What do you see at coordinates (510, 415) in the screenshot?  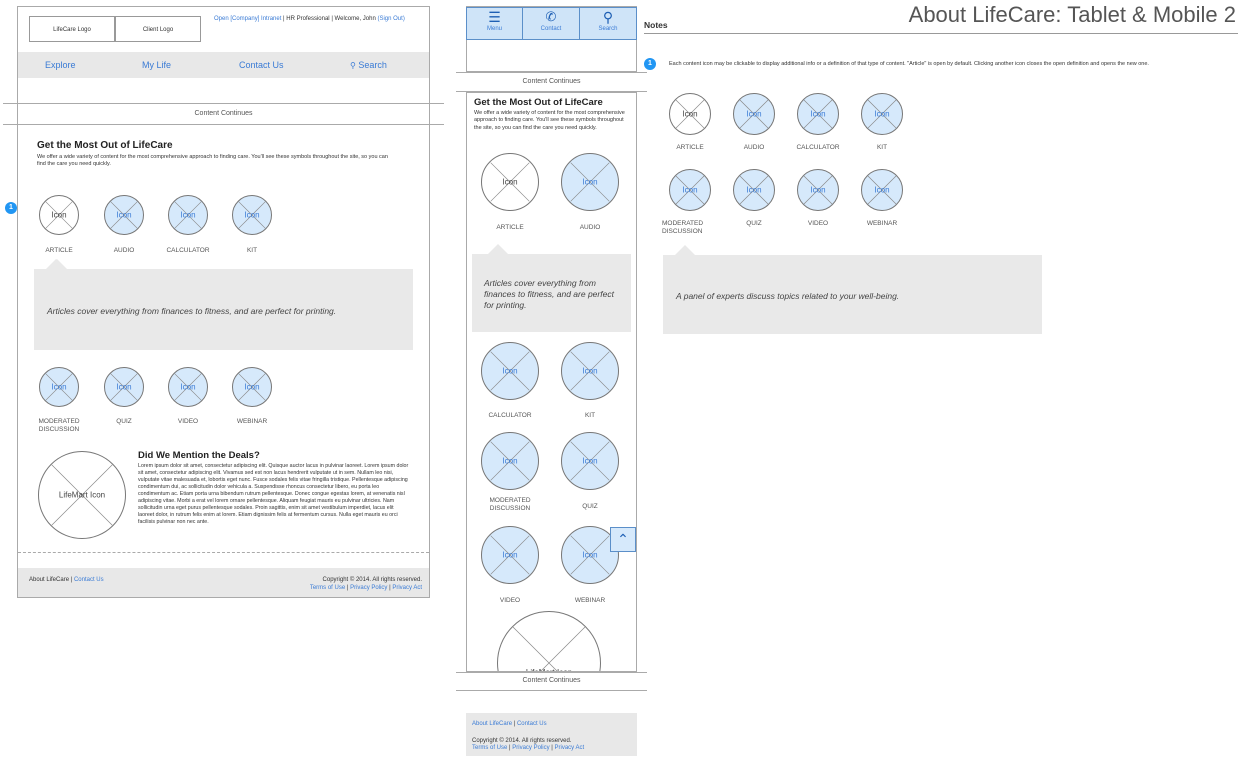 I see `mobile-caption-calculator: CALCULATOR` at bounding box center [510, 415].